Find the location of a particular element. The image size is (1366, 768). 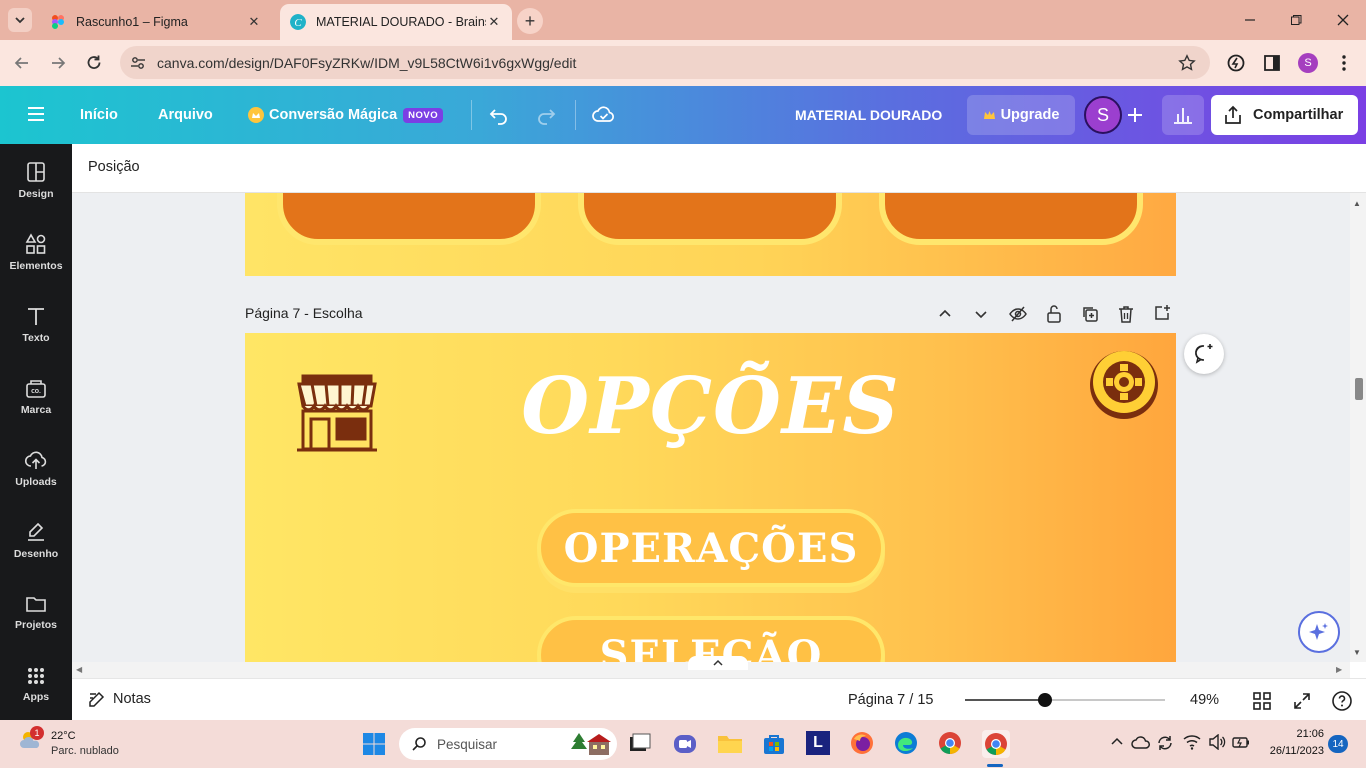

weather-widget: 1 is located at coordinates (31, 739).